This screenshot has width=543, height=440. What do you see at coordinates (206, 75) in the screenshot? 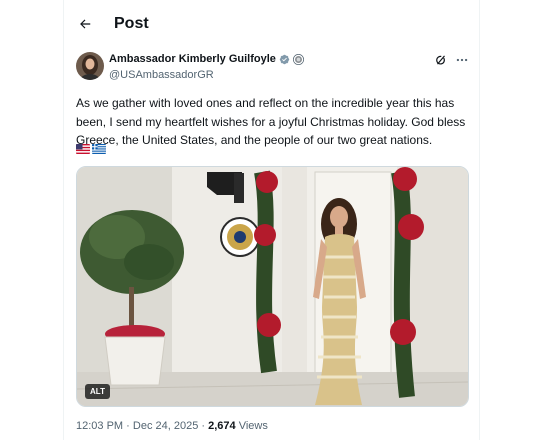
I see `author-handle: @USAmbassadorGR` at bounding box center [206, 75].